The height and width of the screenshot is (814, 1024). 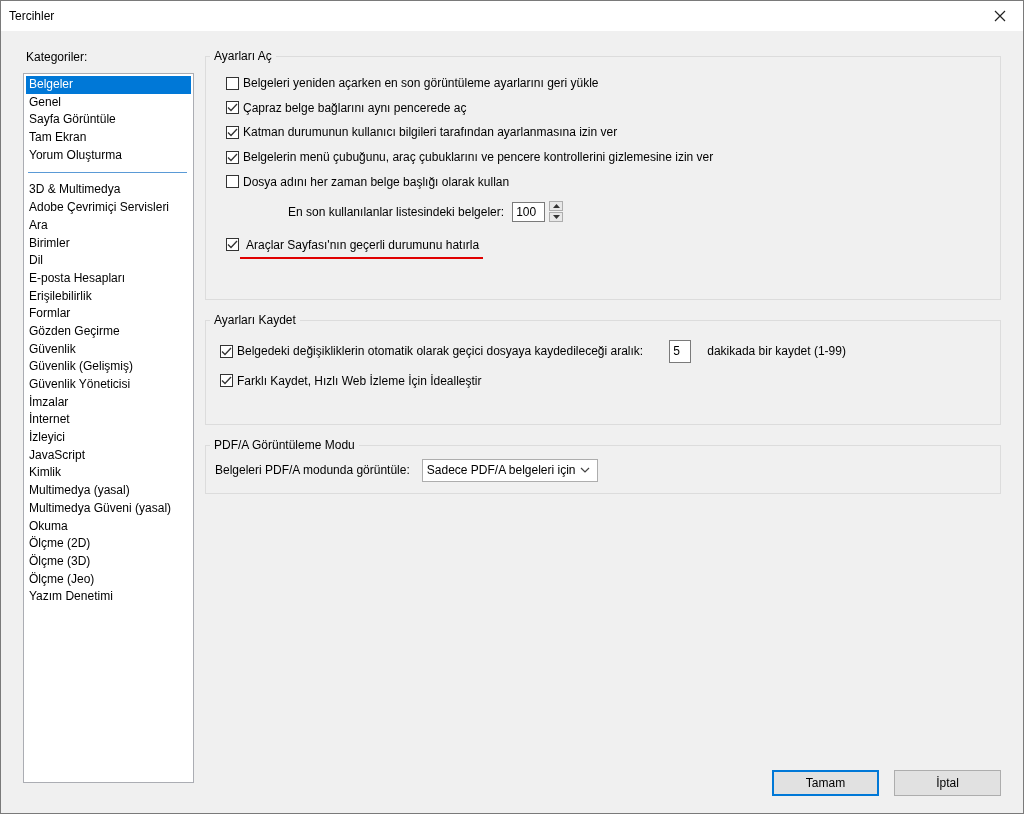 I want to click on category-item: Kimlik, so click(x=108, y=473).